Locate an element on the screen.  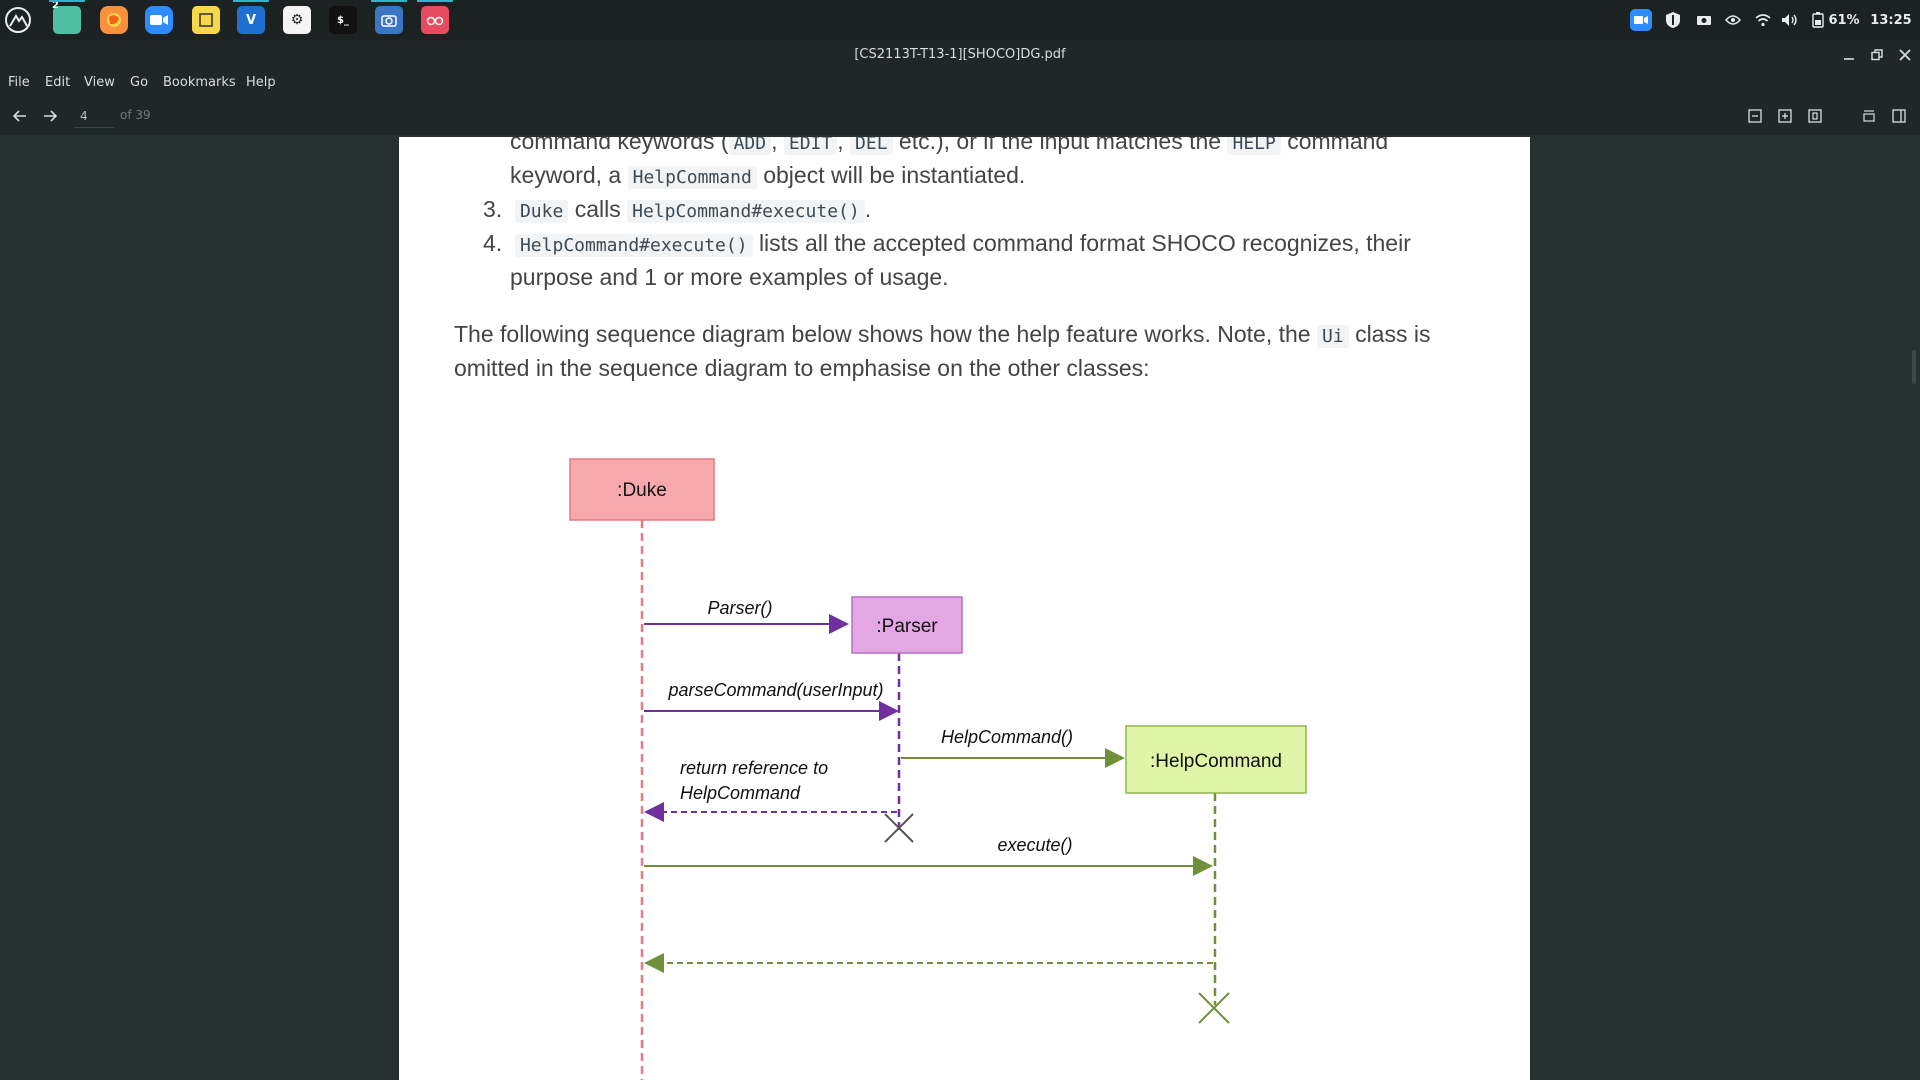
battery-percent: 61% is located at coordinates (1844, 20).